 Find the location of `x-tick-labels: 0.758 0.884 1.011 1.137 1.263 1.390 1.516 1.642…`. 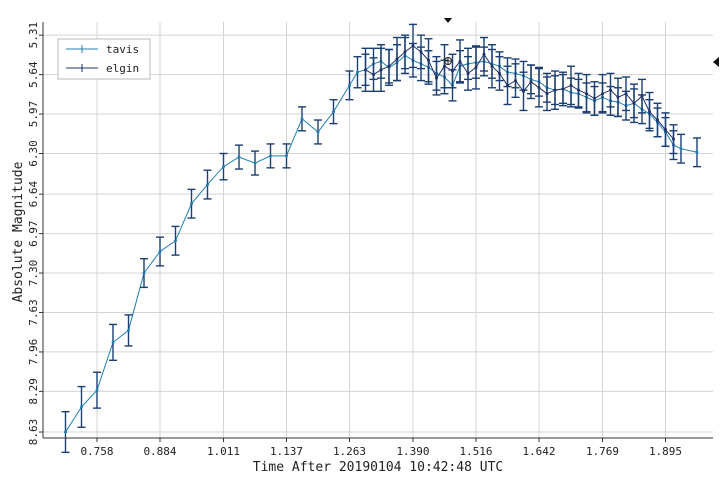

x-tick-labels: 0.758 0.884 1.011 1.137 1.263 1.390 1.516 1.642… is located at coordinates (381, 448).